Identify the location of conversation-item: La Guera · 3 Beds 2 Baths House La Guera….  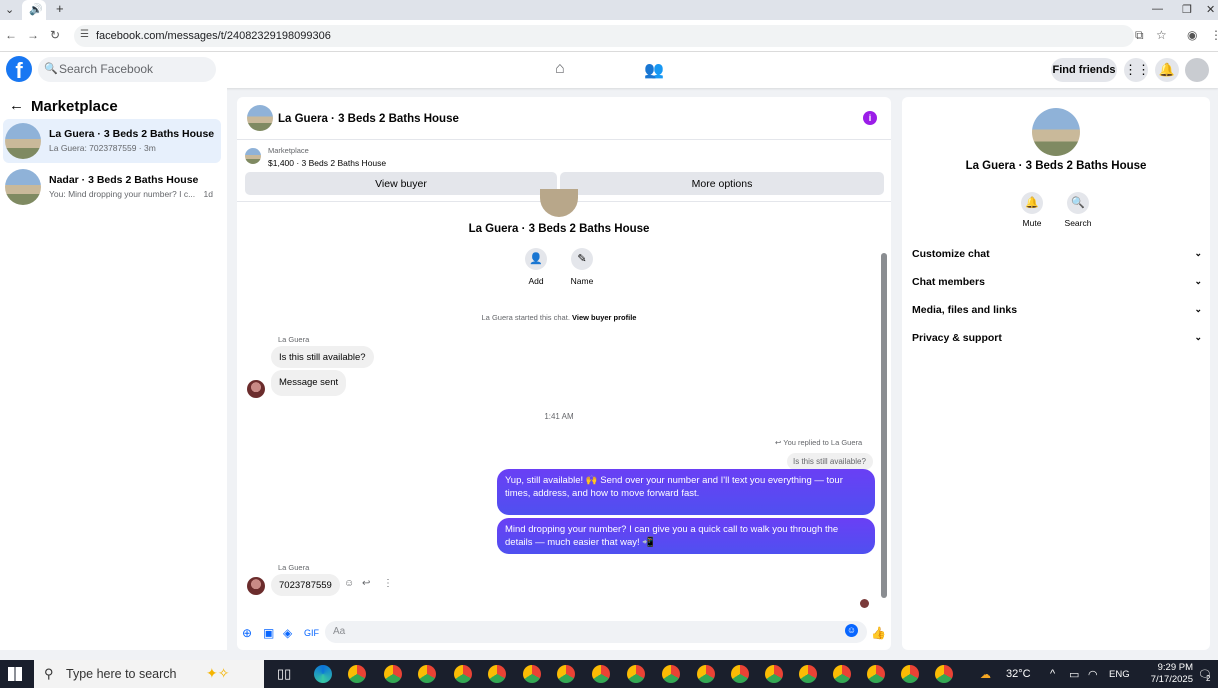
(112, 141).